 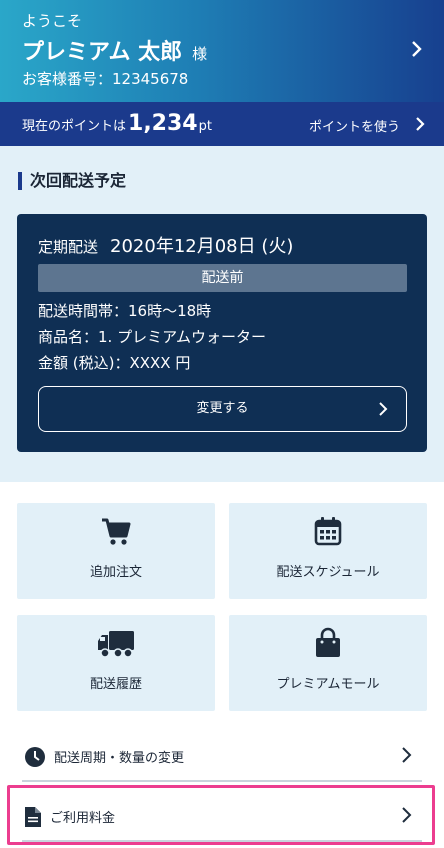 What do you see at coordinates (205, 126) in the screenshot?
I see `points-unit: pt` at bounding box center [205, 126].